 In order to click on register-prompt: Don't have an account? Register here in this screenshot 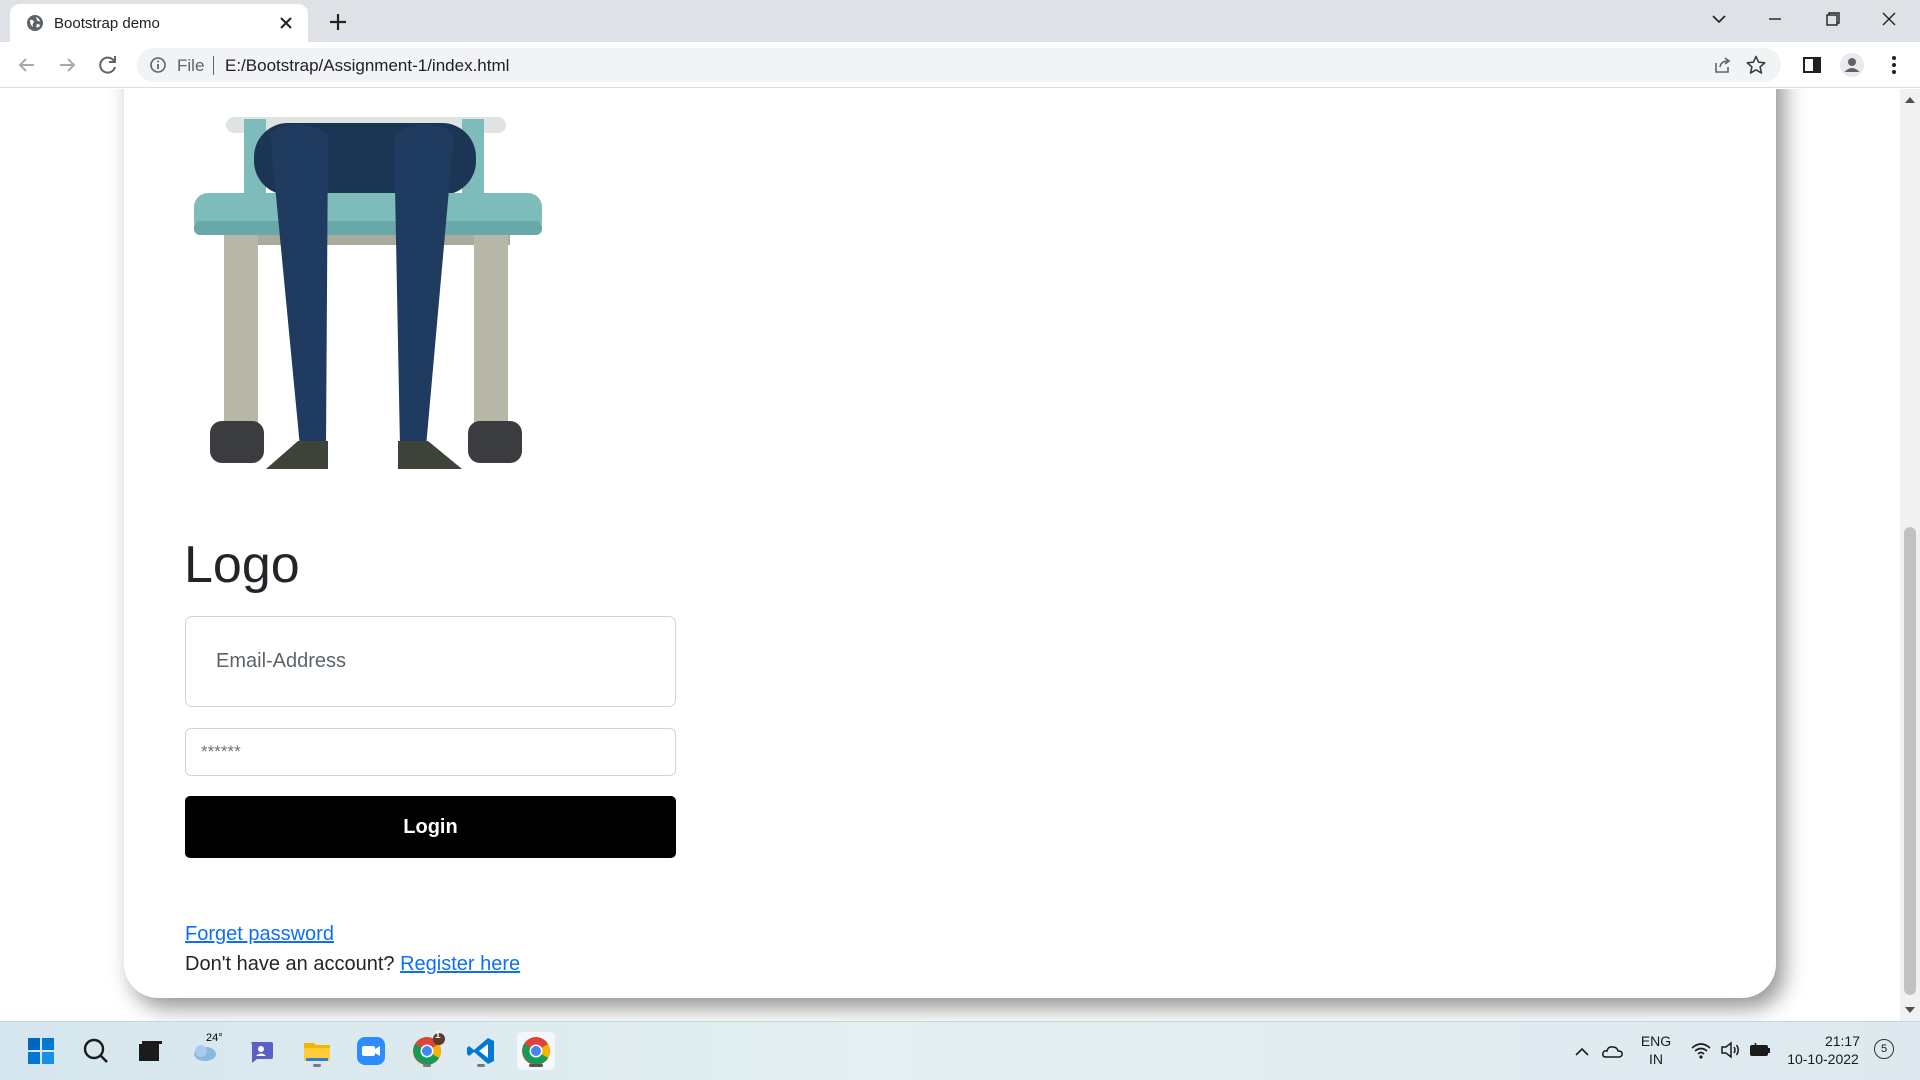, I will do `click(352, 964)`.